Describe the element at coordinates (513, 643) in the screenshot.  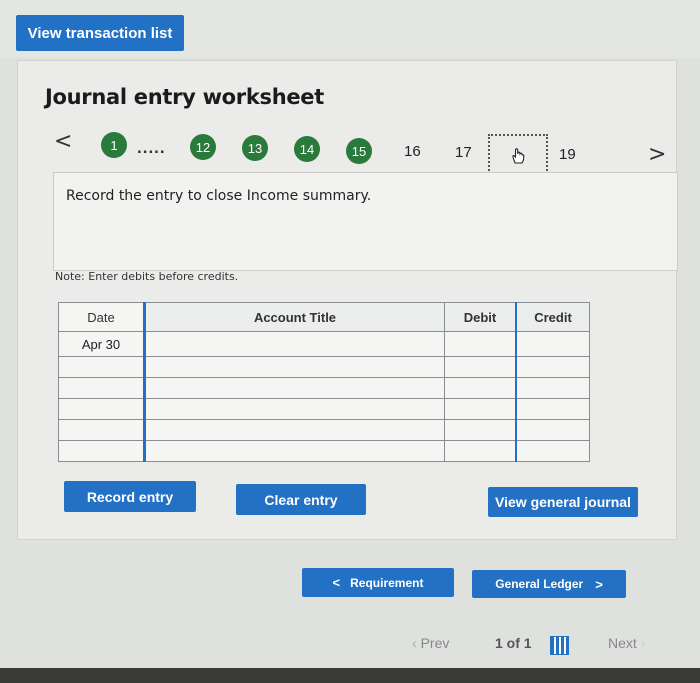
I see `page-indicator: 1 of 1` at that location.